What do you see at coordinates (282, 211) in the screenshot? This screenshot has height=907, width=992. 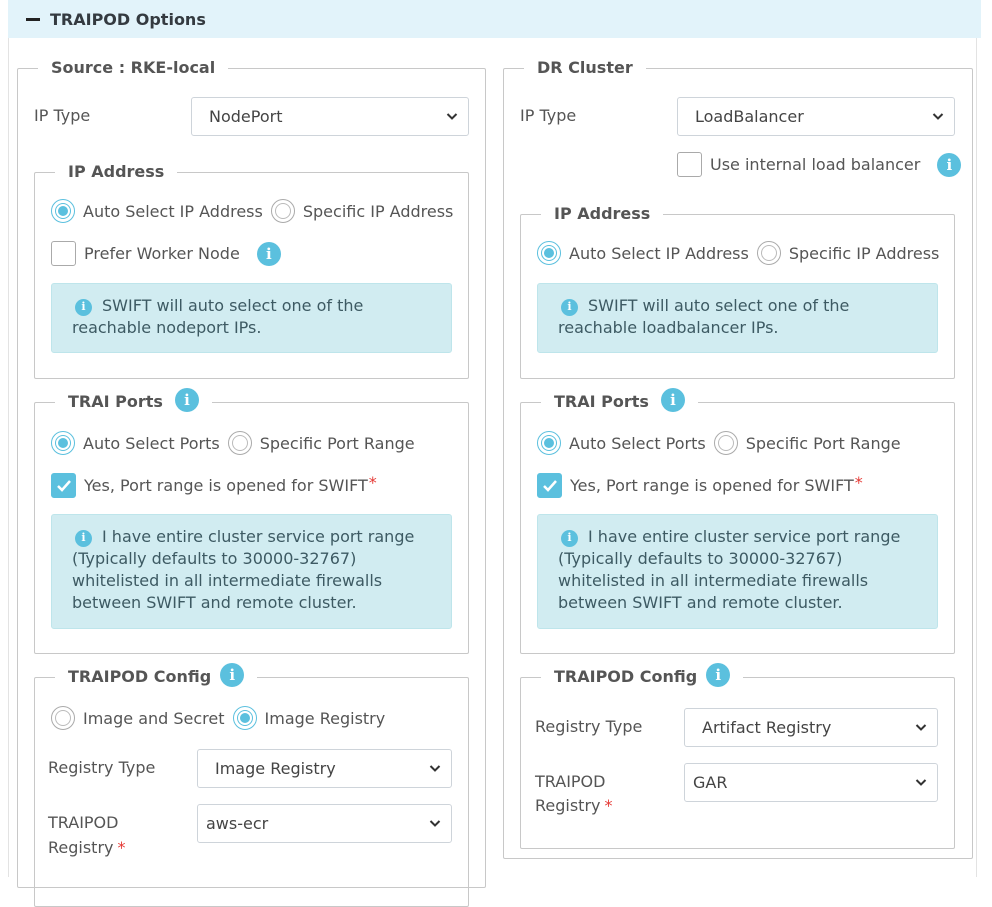 I see `source-ip-specific-radio` at bounding box center [282, 211].